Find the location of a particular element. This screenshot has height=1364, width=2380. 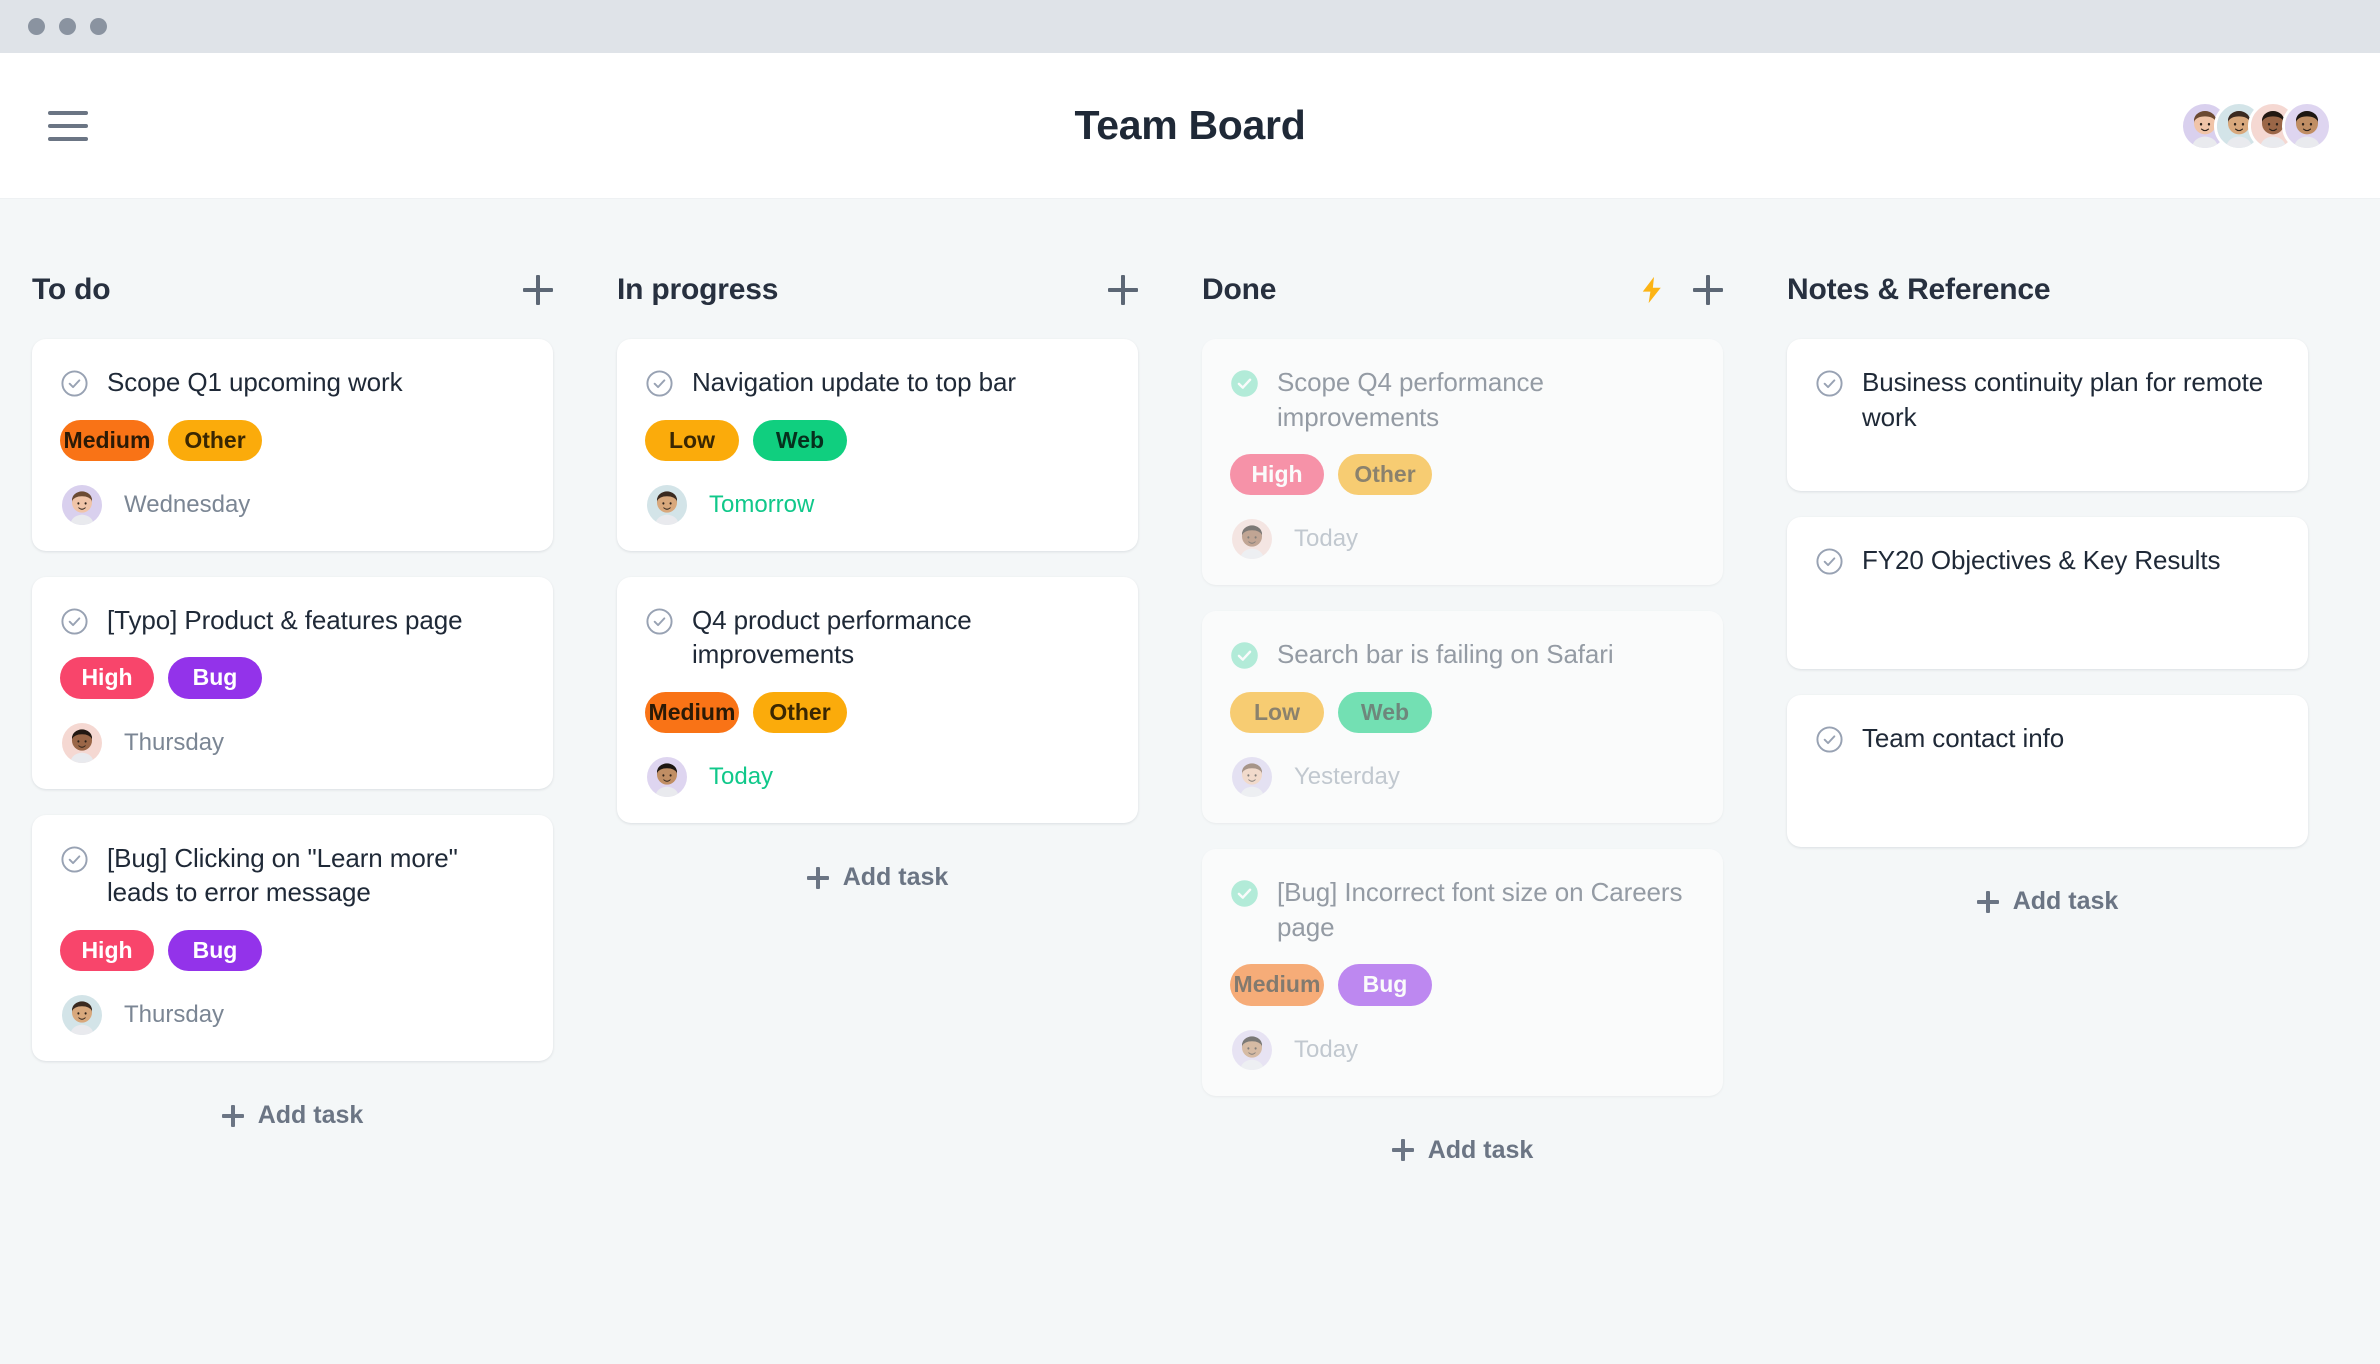

column-header: To do is located at coordinates (292, 290).